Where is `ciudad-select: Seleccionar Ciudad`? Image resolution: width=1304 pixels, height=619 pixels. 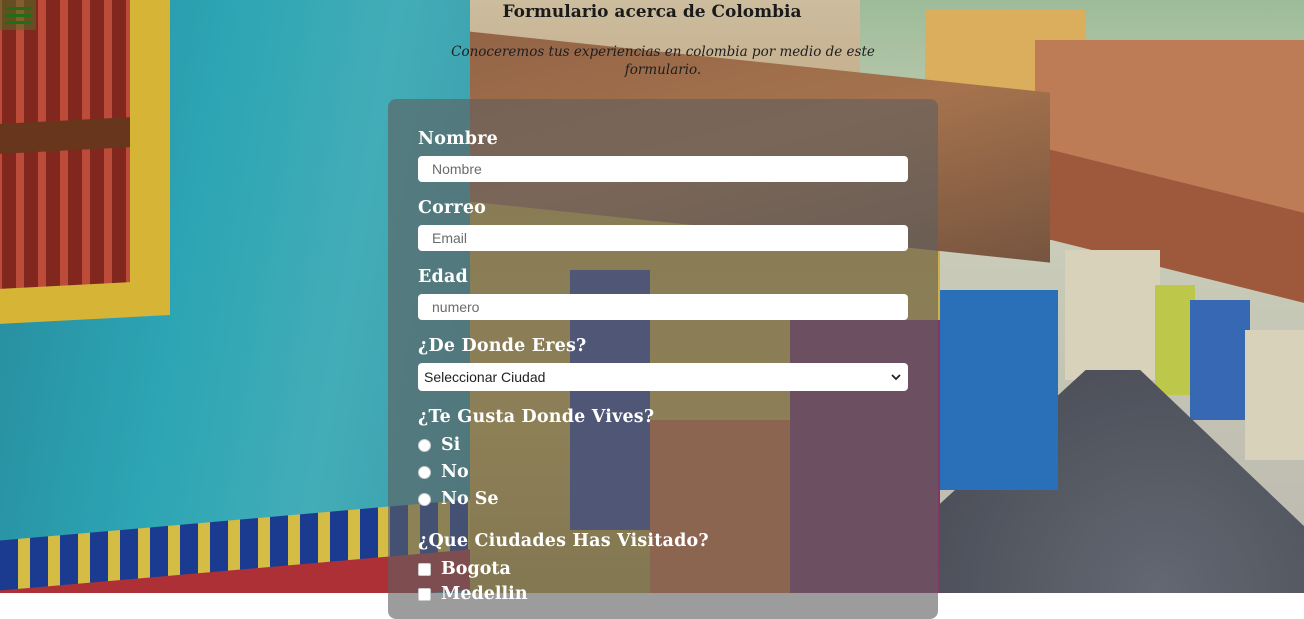
ciudad-select: Seleccionar Ciudad is located at coordinates (663, 377).